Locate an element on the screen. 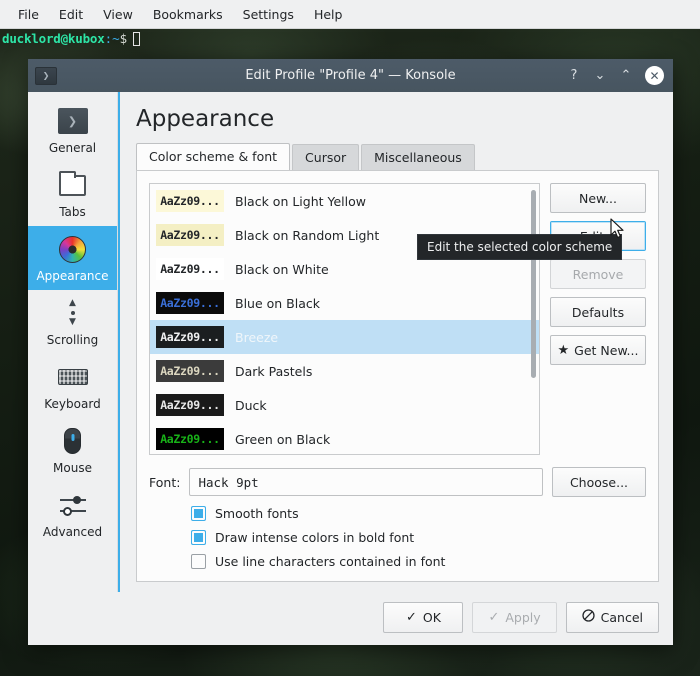 The image size is (700, 676). draw-intense-colors-checkbox is located at coordinates (198, 537).